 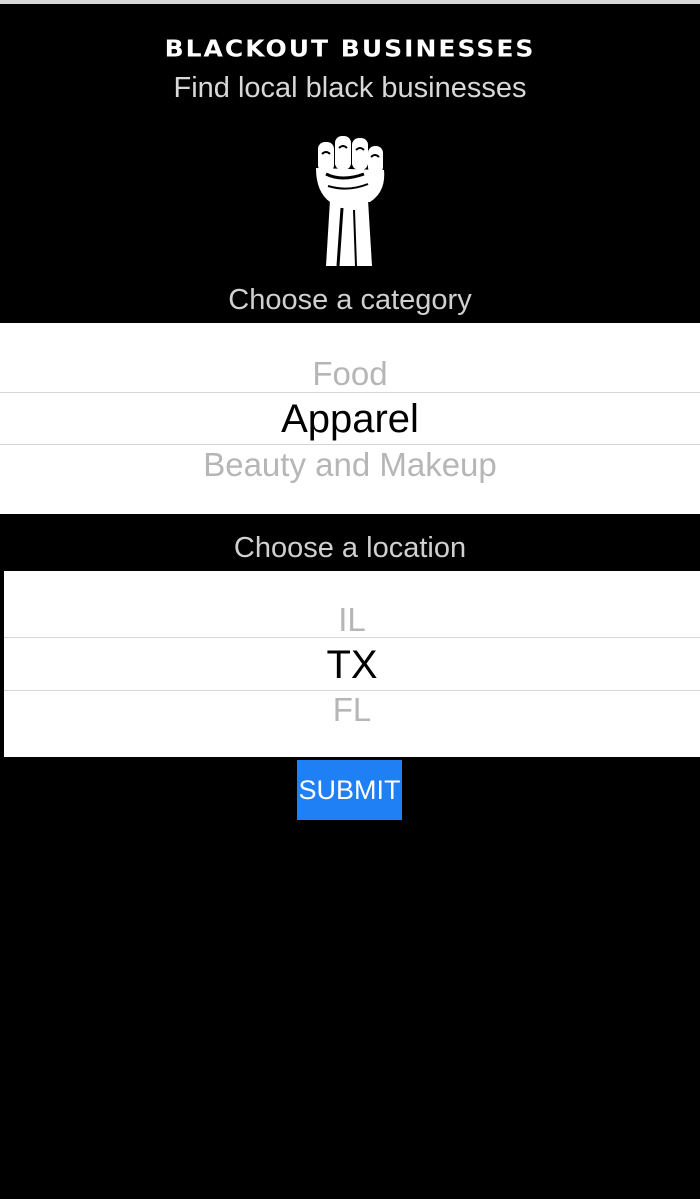 I want to click on submit-button: SUBMIT, so click(x=349, y=790).